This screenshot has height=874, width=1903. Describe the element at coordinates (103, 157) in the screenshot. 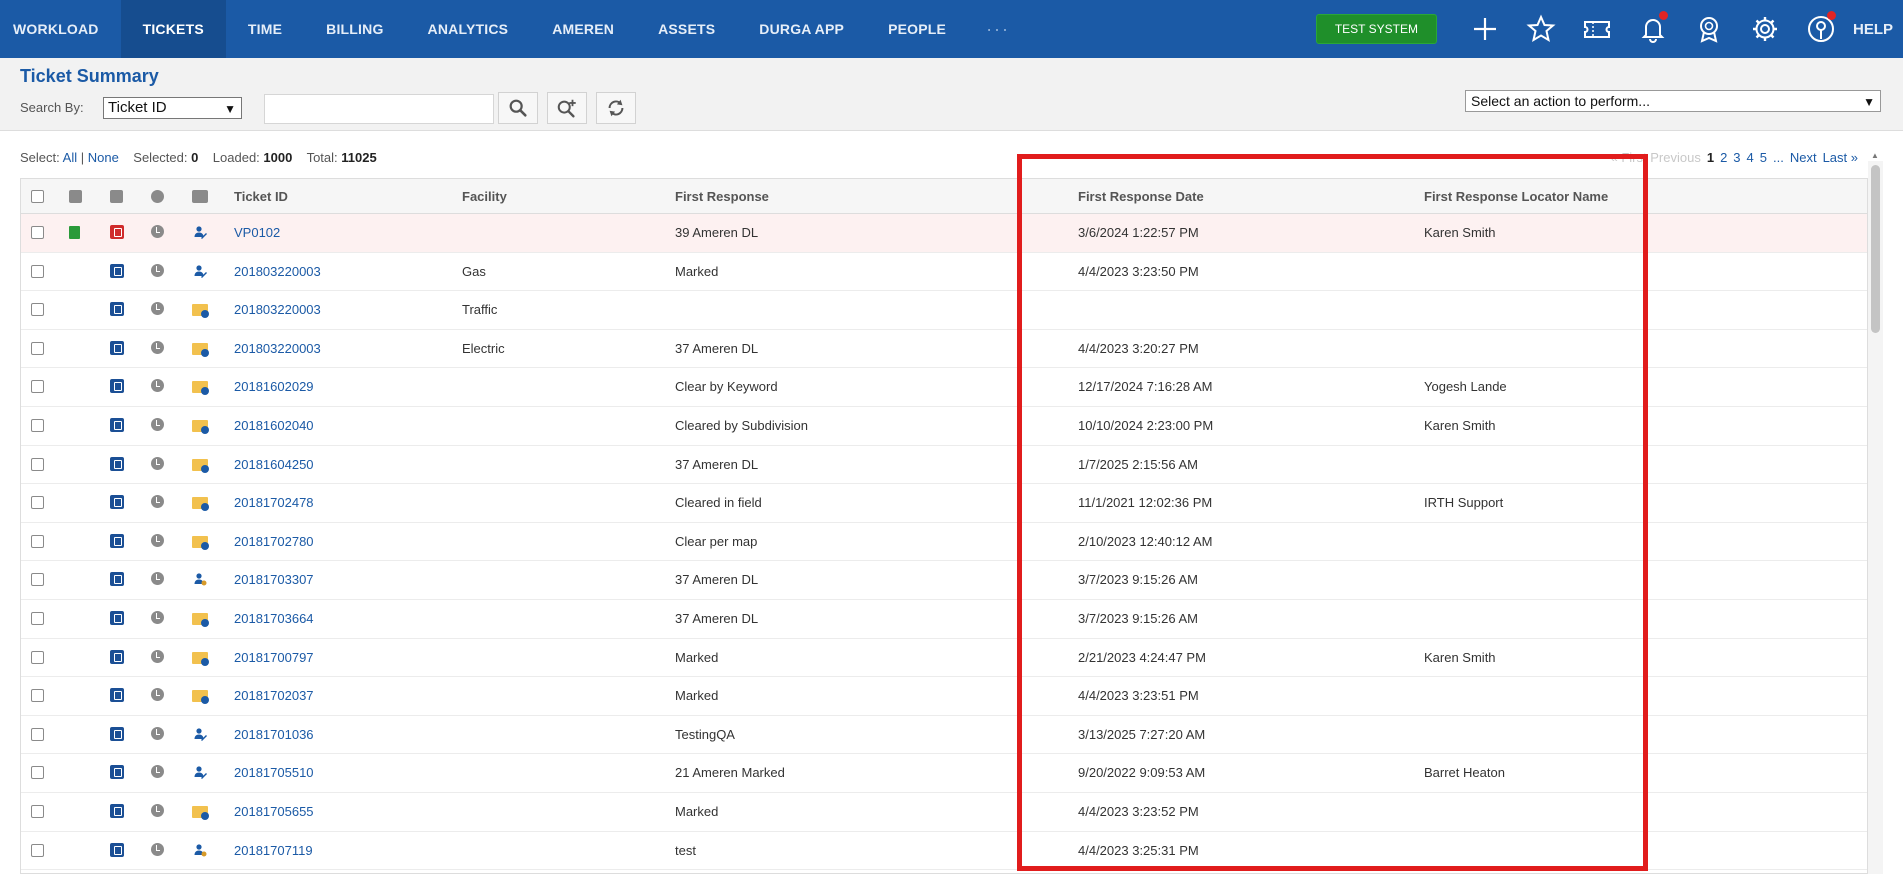

I see `select-none-link: None` at that location.